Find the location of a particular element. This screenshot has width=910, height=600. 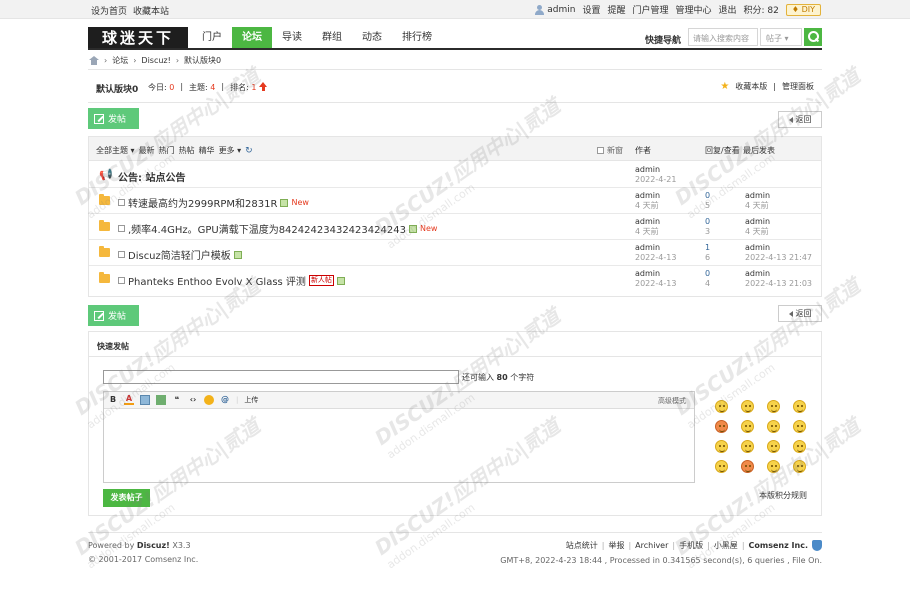

new-post-button-bottom: 发帖 is located at coordinates (113, 315).